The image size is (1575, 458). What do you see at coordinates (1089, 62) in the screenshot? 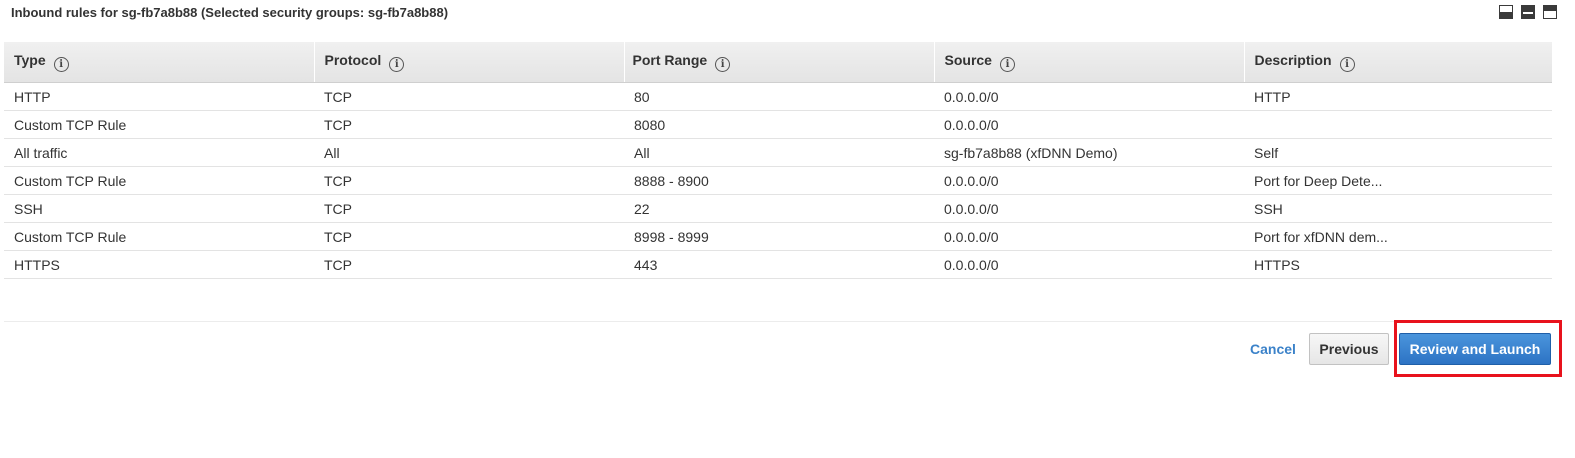
I see `column-header-source: Source i` at bounding box center [1089, 62].